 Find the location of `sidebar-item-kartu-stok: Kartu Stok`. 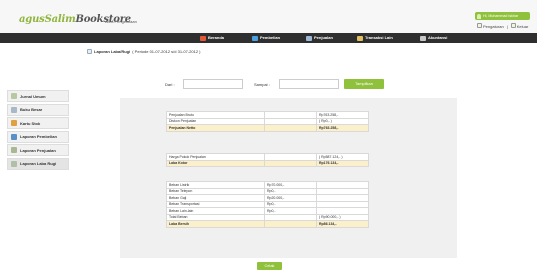

sidebar-item-kartu-stok: Kartu Stok is located at coordinates (38, 123).